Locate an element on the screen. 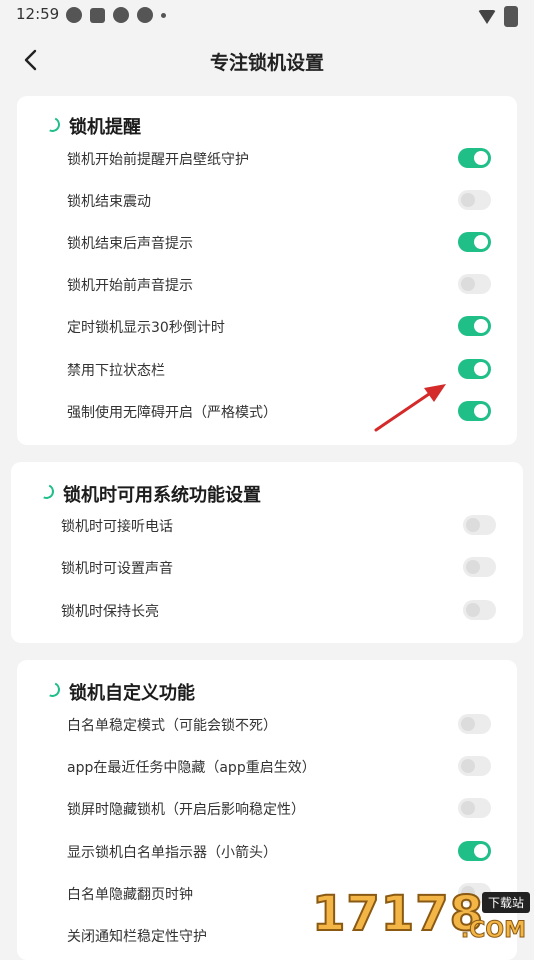 This screenshot has height=960, width=534. setting-row: 锁机时可设置声音 is located at coordinates (267, 568).